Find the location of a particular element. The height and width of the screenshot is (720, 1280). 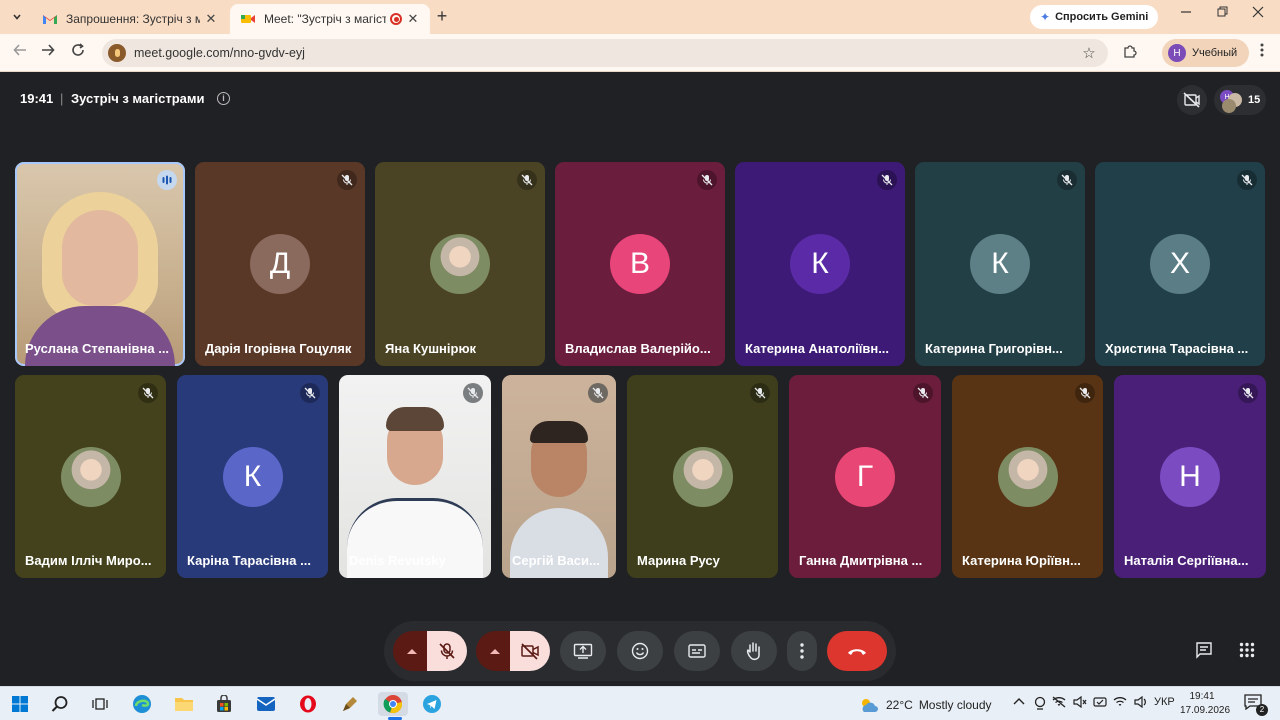

maximize-window-button is located at coordinates (1222, 17).